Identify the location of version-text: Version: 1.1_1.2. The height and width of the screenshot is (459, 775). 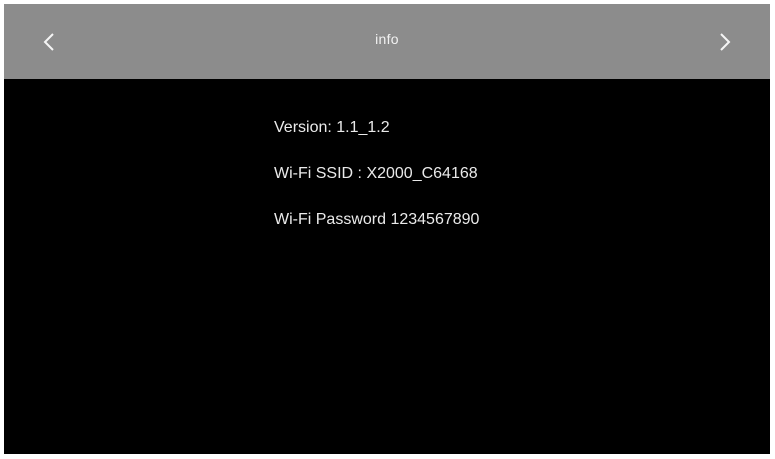
(332, 127).